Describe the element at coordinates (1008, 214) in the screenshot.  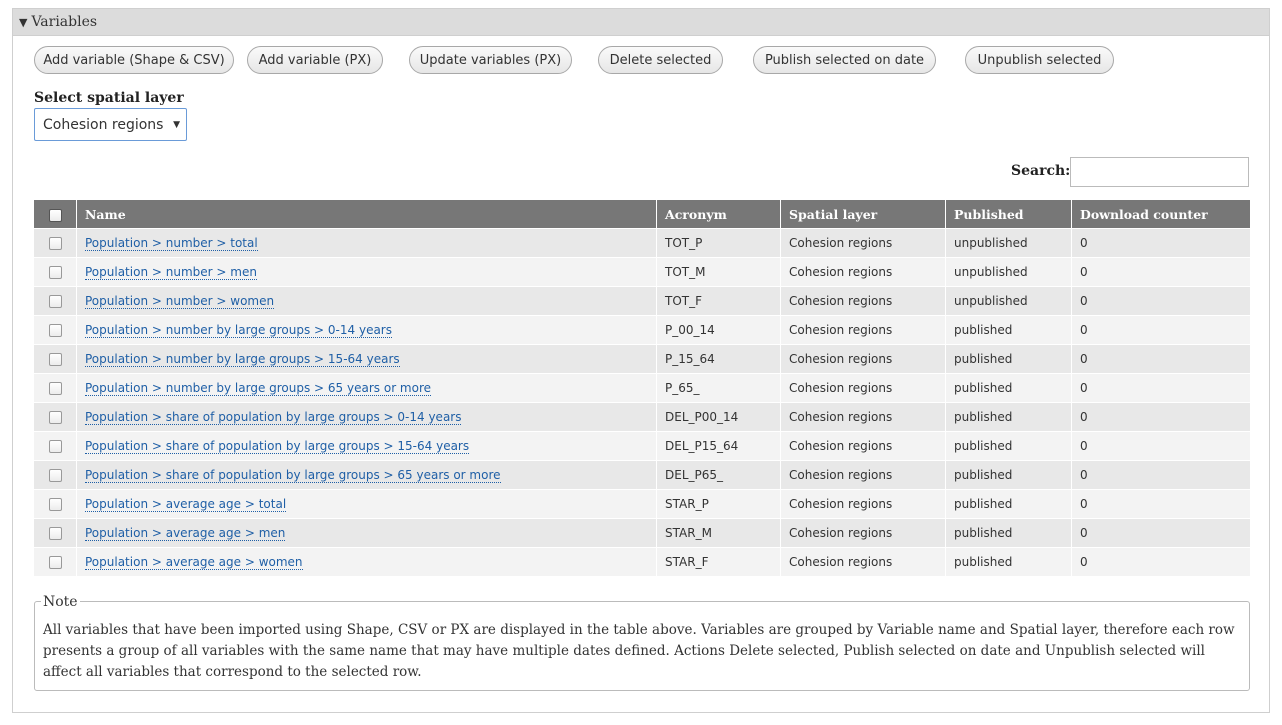
I see `column-header-published: Published` at that location.